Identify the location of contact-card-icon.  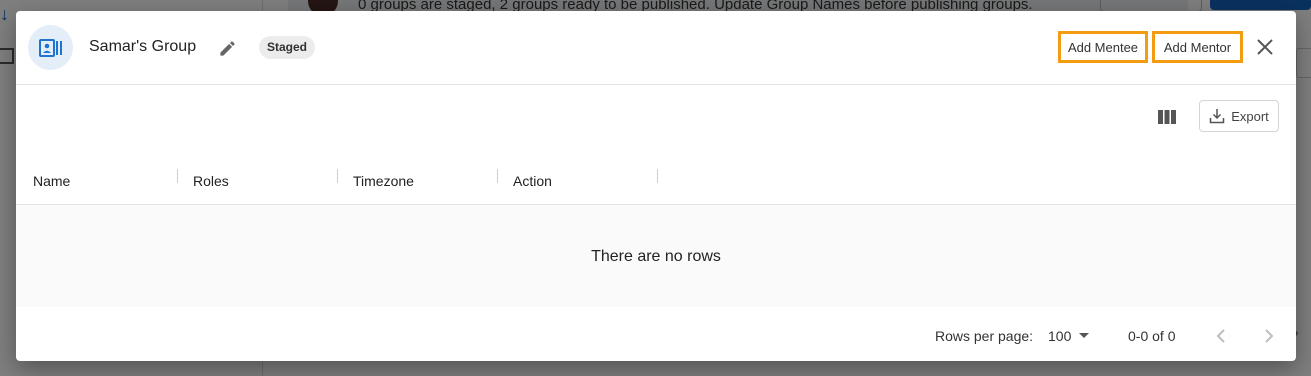
(50, 47).